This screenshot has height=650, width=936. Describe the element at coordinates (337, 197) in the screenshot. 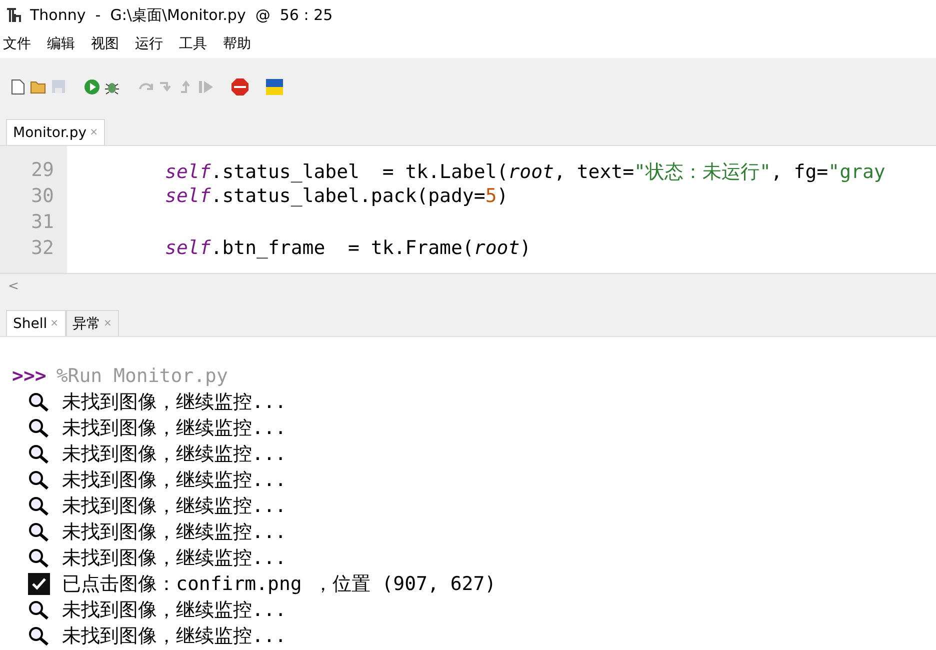

I see `code-line: self.status_label.pack(pady=5)` at that location.